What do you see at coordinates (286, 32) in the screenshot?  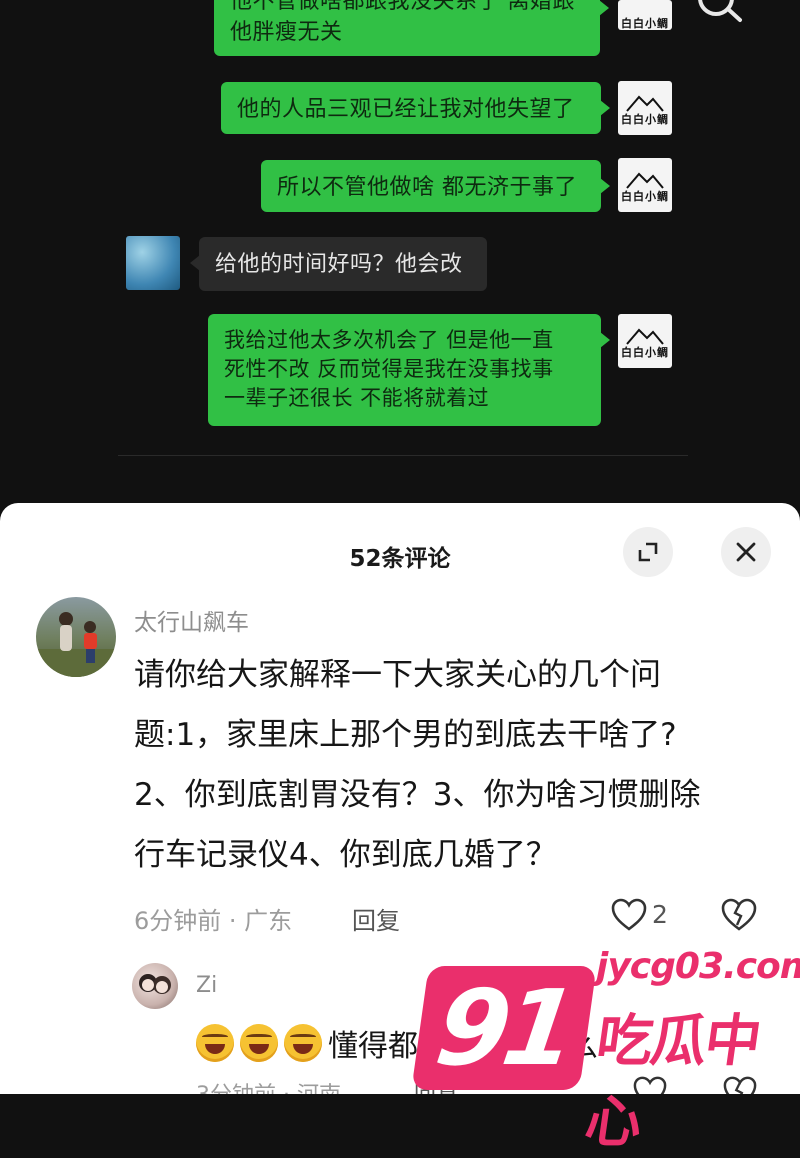 I see `chat-line: 他胖瘦无关` at bounding box center [286, 32].